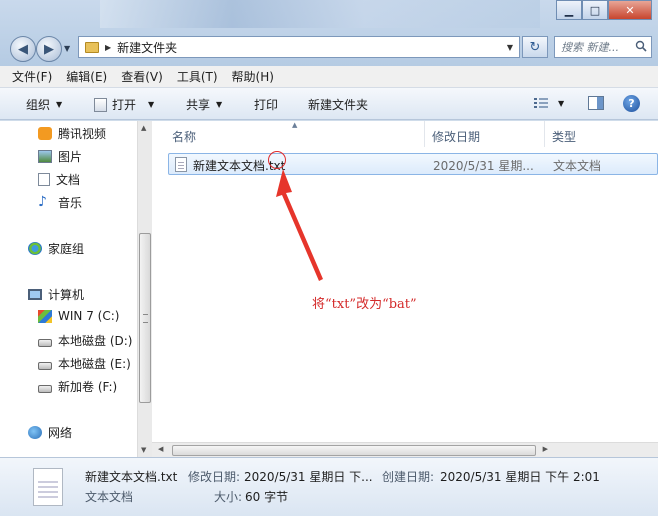 The height and width of the screenshot is (516, 658). I want to click on menu-edit: 编辑(E), so click(86, 76).